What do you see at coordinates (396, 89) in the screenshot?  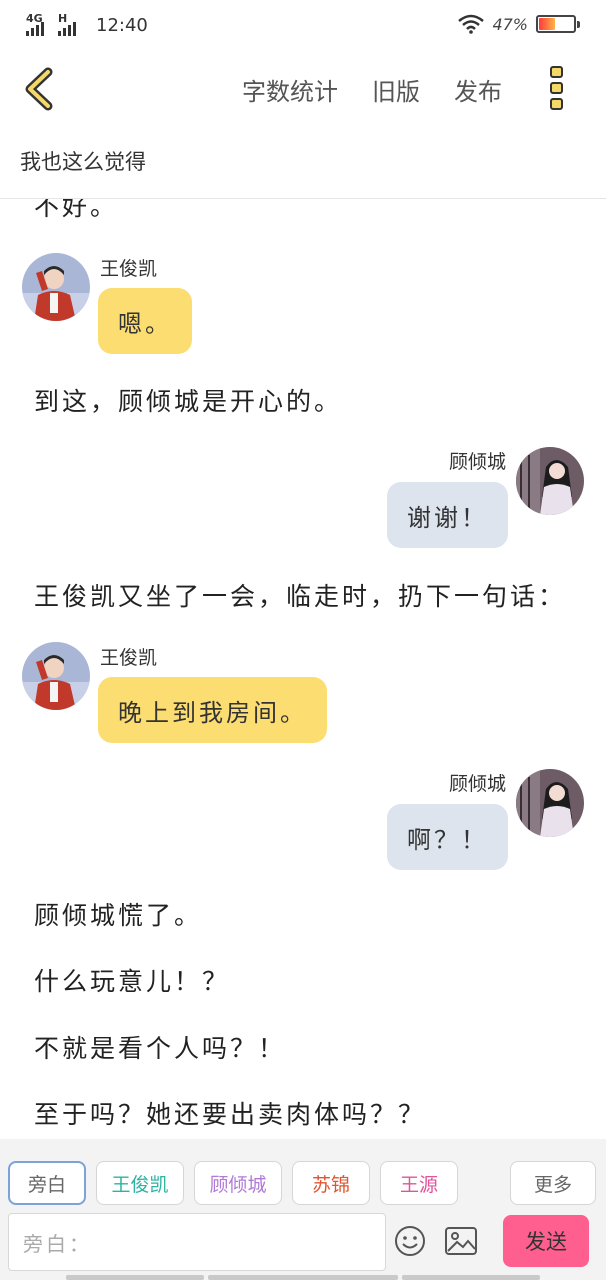 I see `old-version-button: 旧版` at bounding box center [396, 89].